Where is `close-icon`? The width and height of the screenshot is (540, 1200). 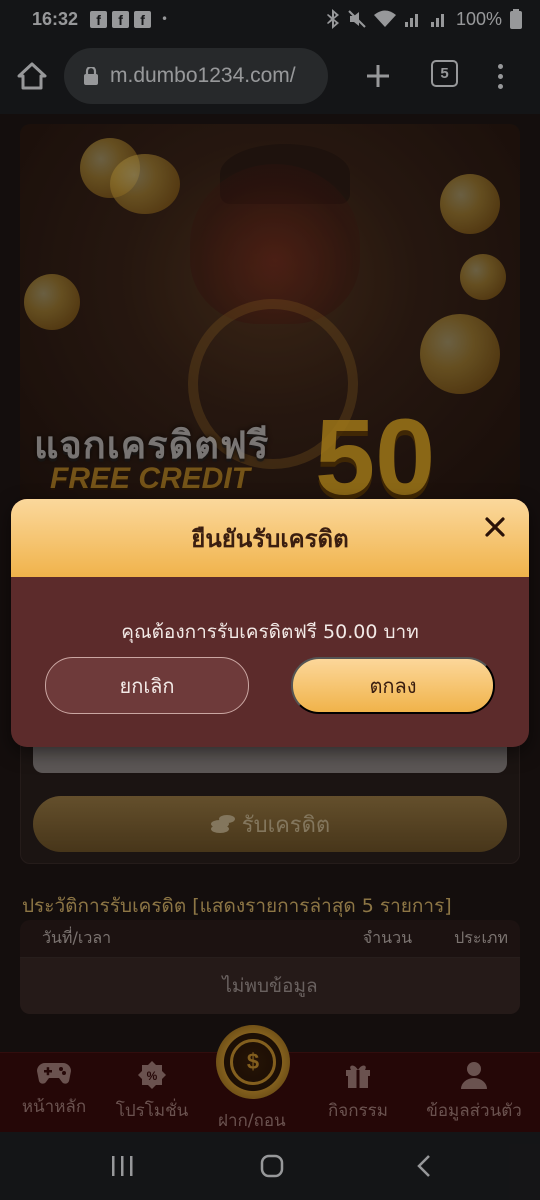
close-icon is located at coordinates (495, 527).